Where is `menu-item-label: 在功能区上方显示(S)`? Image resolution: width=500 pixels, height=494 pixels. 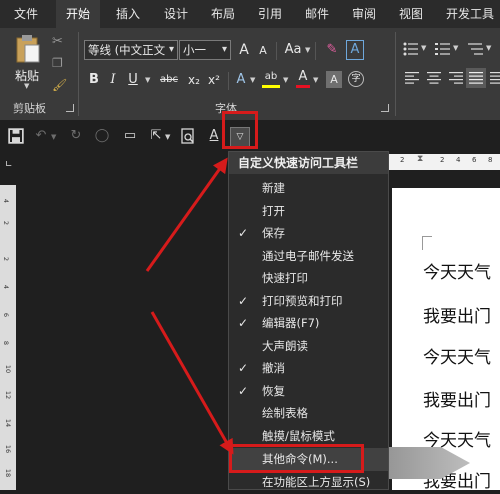 menu-item-label: 在功能区上方显示(S) is located at coordinates (316, 482).